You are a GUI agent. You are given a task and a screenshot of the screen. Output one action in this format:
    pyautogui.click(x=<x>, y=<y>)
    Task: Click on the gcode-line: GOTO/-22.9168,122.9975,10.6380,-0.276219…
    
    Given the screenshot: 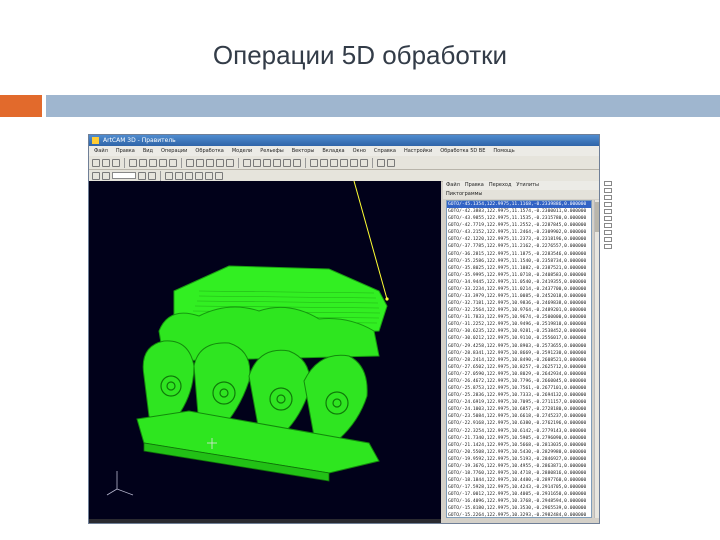 What is the action you would take?
    pyautogui.click(x=519, y=423)
    